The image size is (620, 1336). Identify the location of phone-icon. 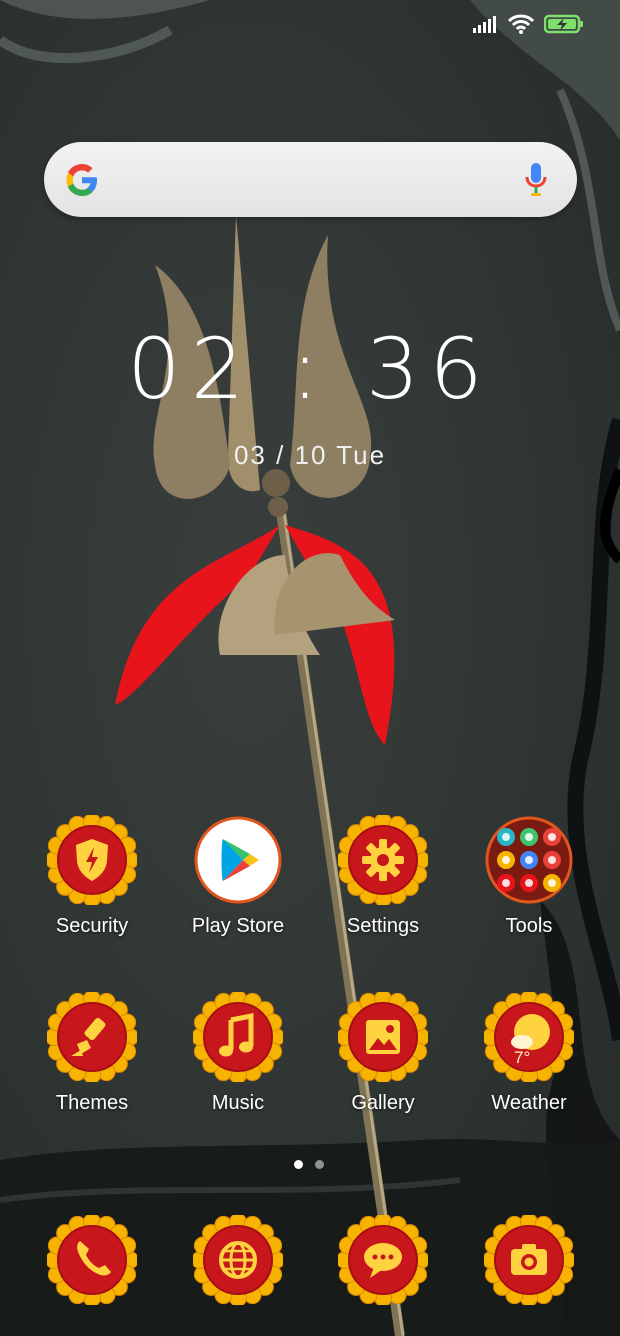
(94, 1258).